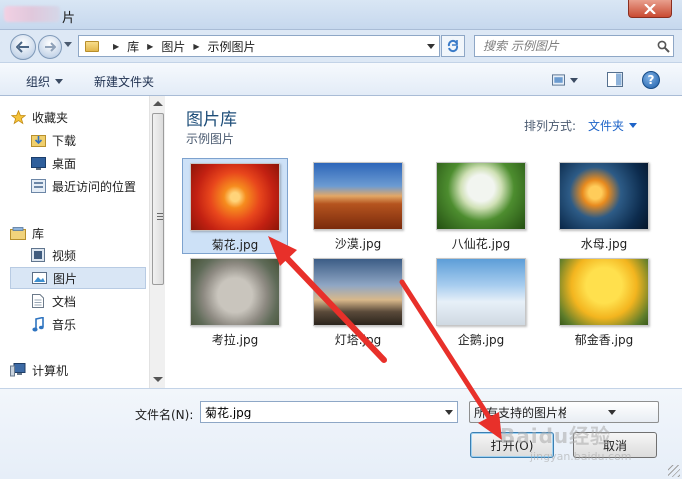 The image size is (682, 479). Describe the element at coordinates (65, 278) in the screenshot. I see `sidebar-item-label: 图片` at that location.